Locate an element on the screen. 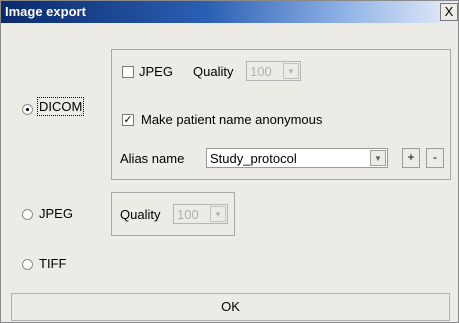 The height and width of the screenshot is (323, 459). jpeg-radio is located at coordinates (27, 214).